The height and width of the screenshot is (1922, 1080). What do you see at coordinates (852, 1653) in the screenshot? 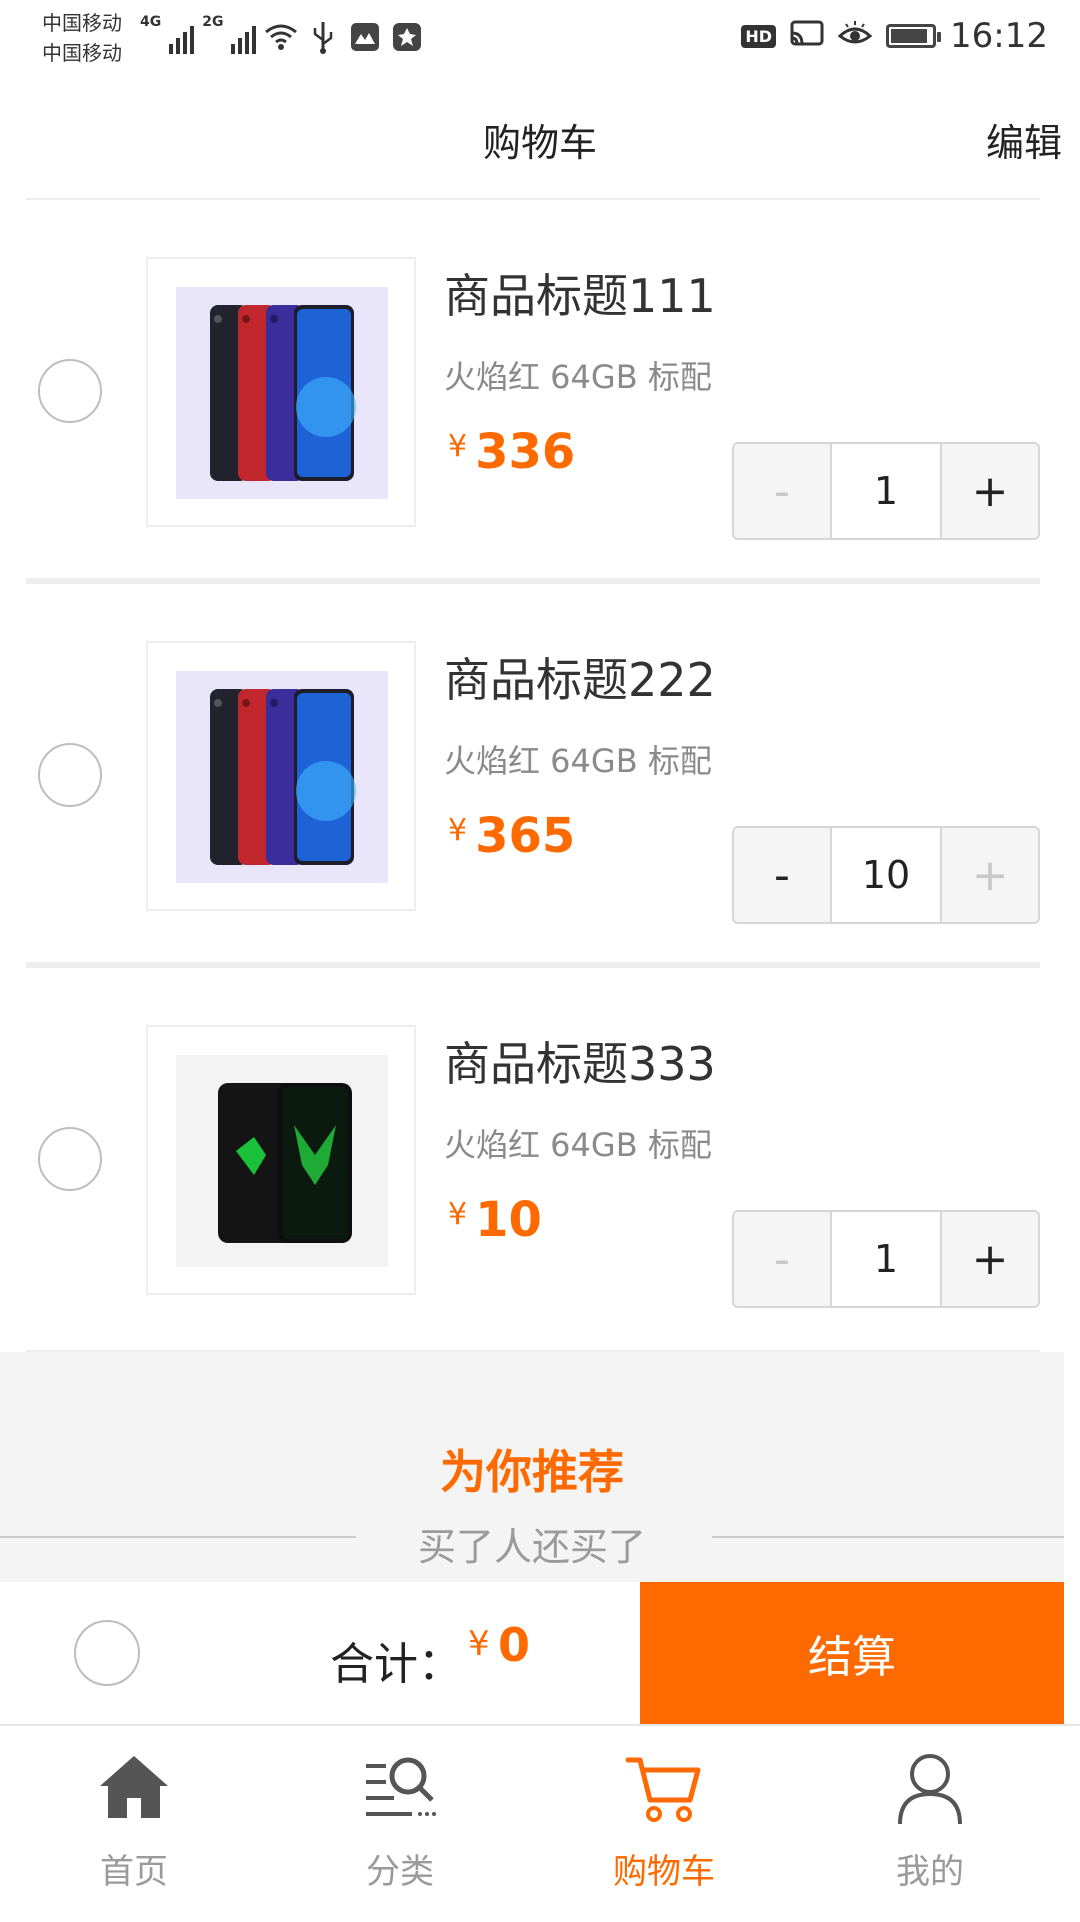
I see `checkout-button: 结算` at bounding box center [852, 1653].